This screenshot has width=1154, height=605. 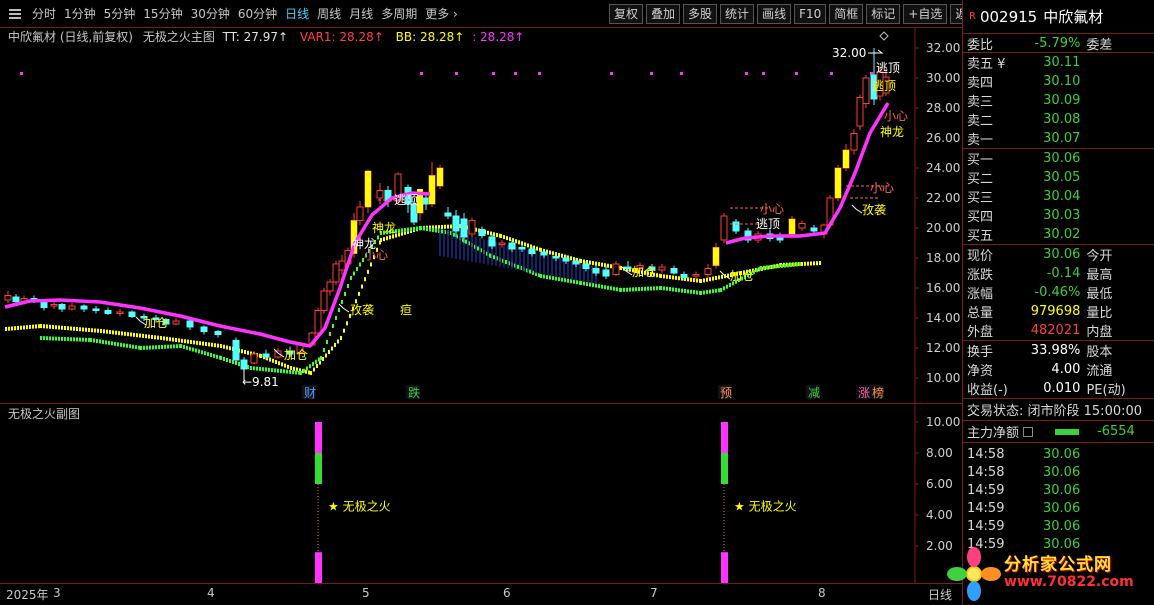 I want to click on draw-line-button: 画线, so click(x=774, y=14).